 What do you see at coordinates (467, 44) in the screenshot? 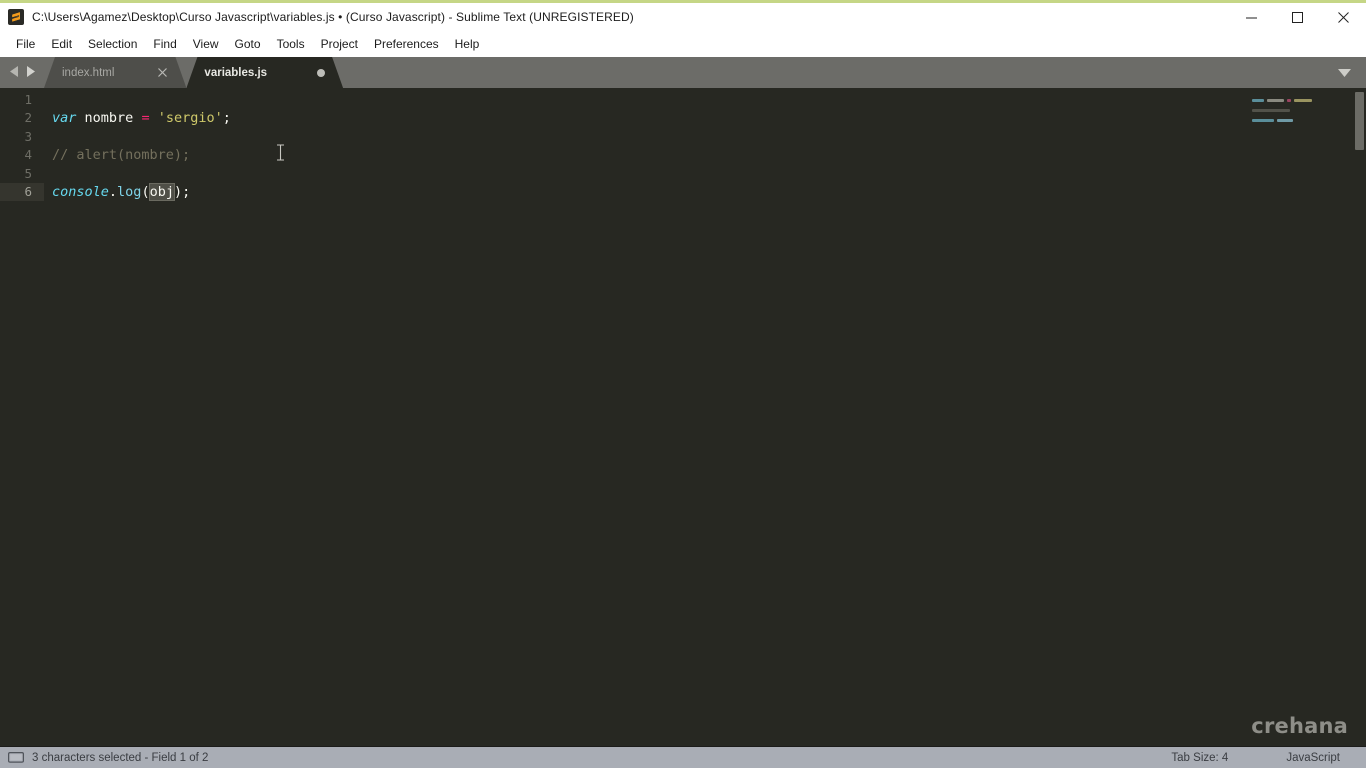
I see `menu-item-help: Help` at bounding box center [467, 44].